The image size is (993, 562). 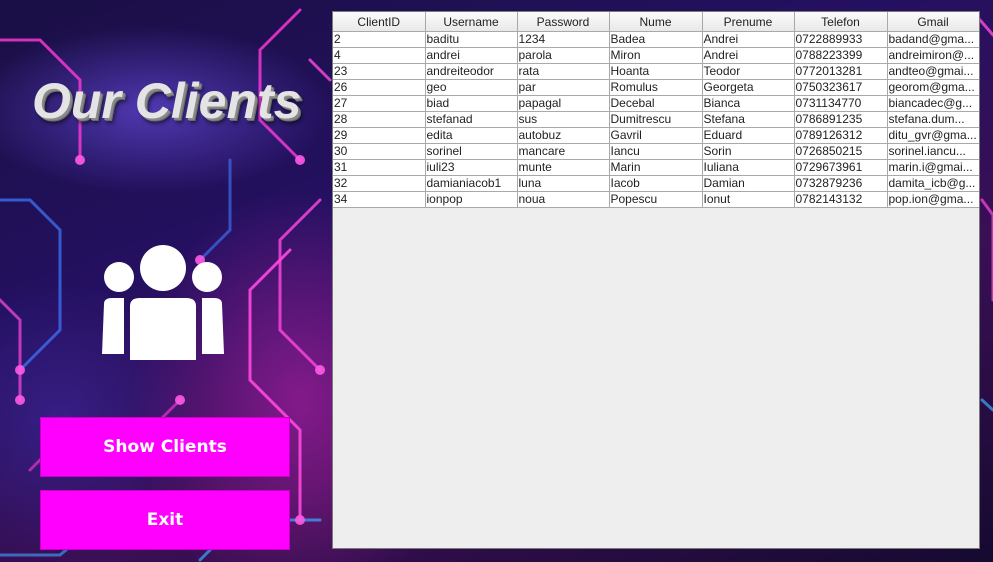 What do you see at coordinates (379, 167) in the screenshot?
I see `cell-clientid: 31` at bounding box center [379, 167].